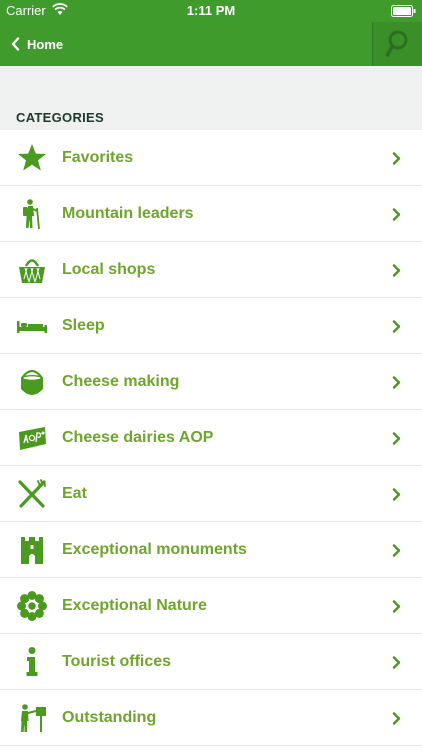 This screenshot has width=422, height=750. What do you see at coordinates (32, 550) in the screenshot?
I see `castle-icon` at bounding box center [32, 550].